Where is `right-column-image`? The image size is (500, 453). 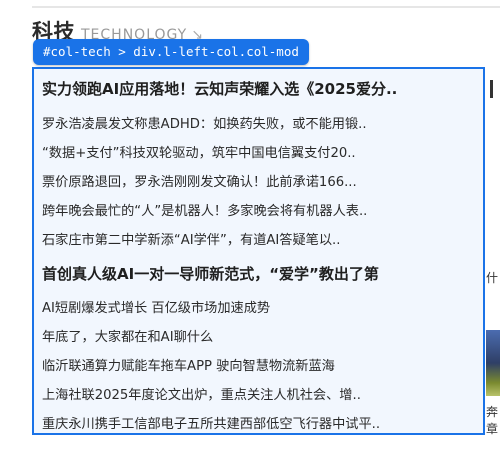
right-column-image is located at coordinates (493, 363).